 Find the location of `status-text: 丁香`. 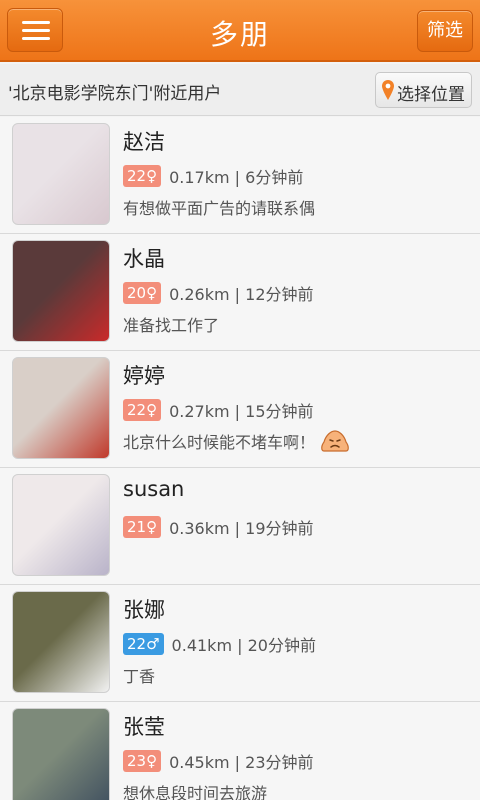

status-text: 丁香 is located at coordinates (139, 675).